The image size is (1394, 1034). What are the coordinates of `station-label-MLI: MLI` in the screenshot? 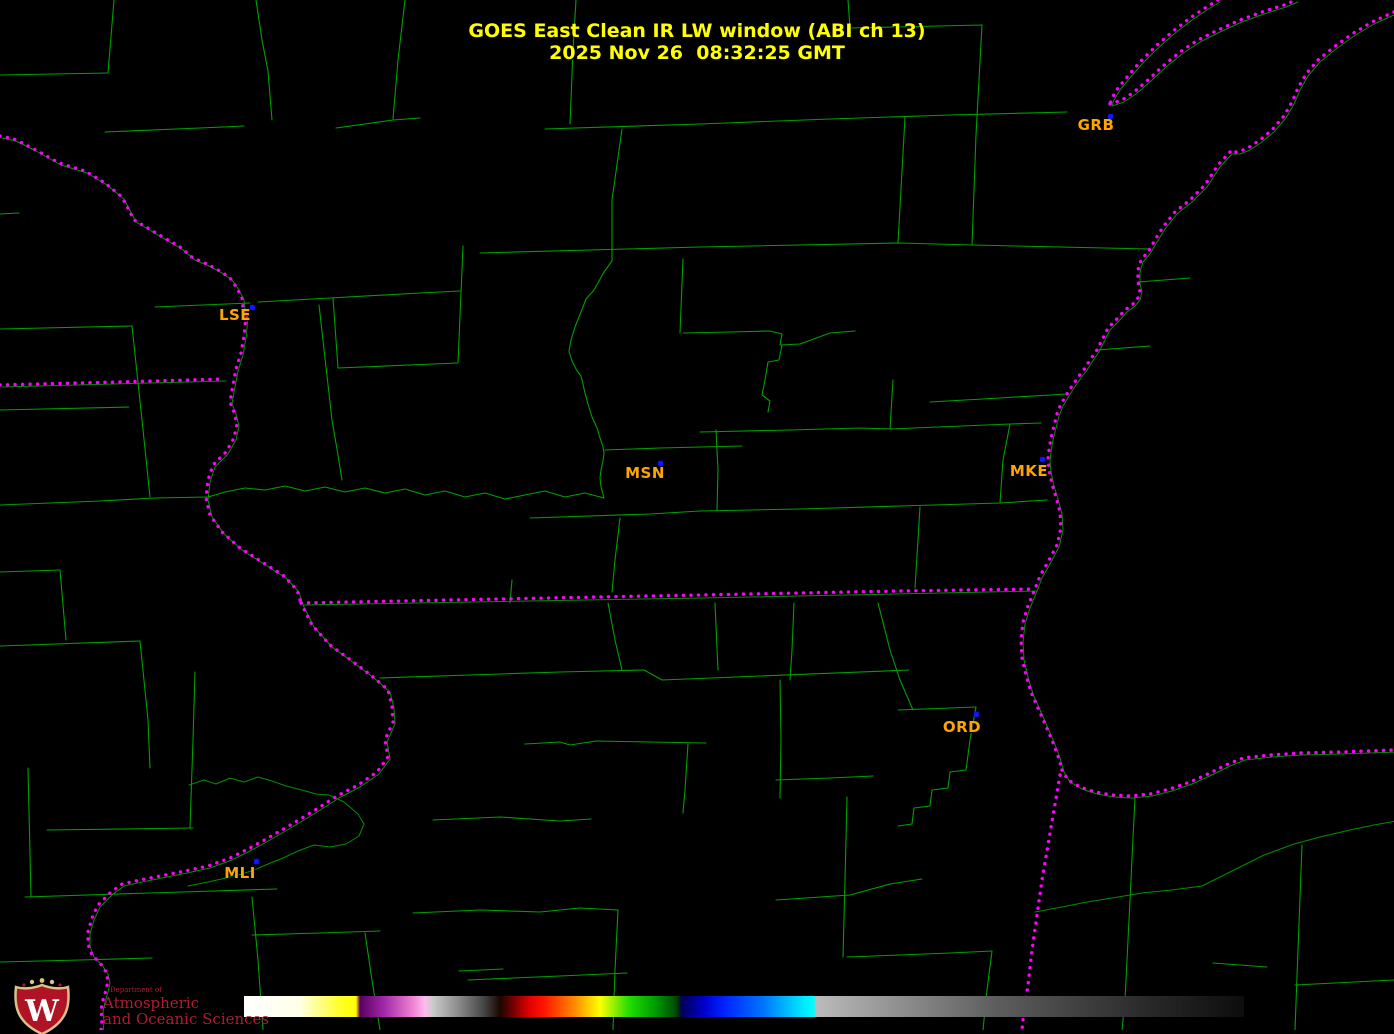 It's located at (240, 873).